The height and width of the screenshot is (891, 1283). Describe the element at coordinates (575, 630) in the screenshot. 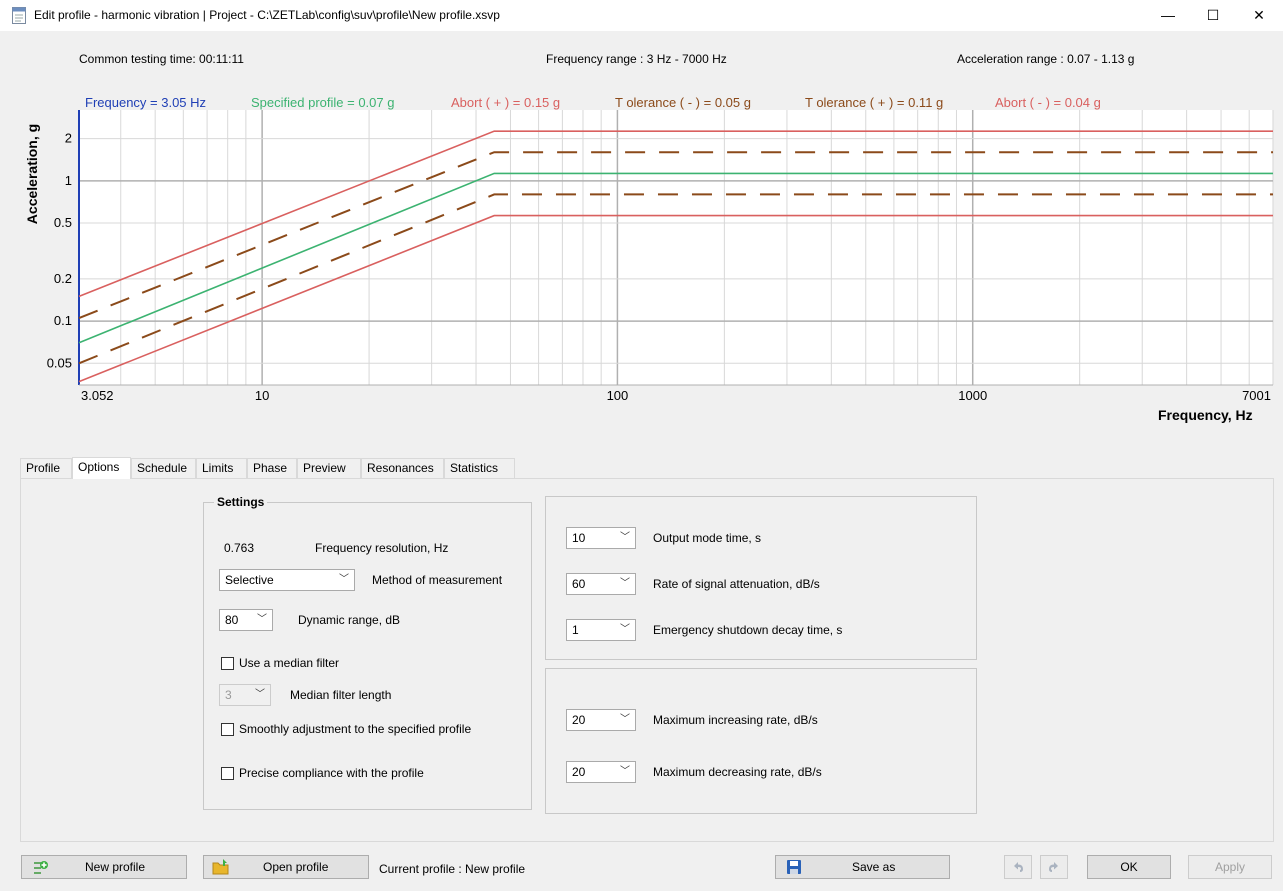

I see `decay-time-value: 1` at that location.